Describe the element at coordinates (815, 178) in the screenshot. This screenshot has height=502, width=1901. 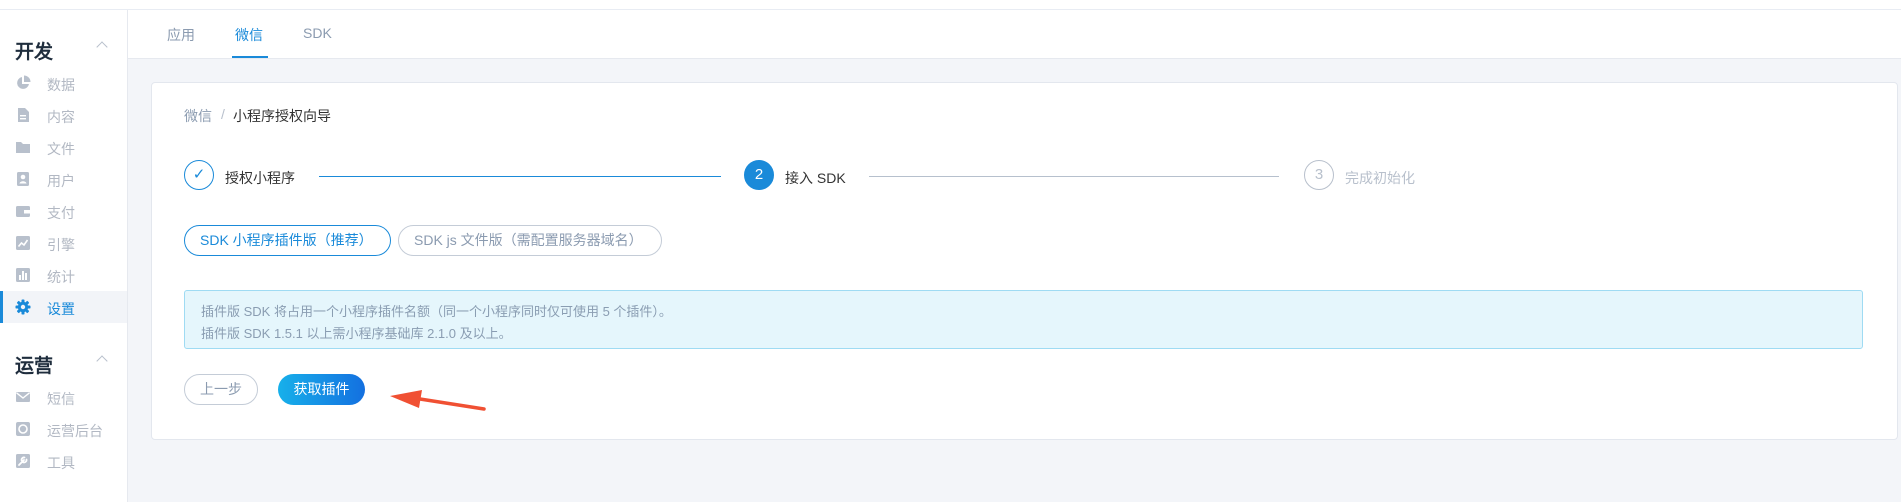
I see `step-2-label: 接入 SDK` at that location.